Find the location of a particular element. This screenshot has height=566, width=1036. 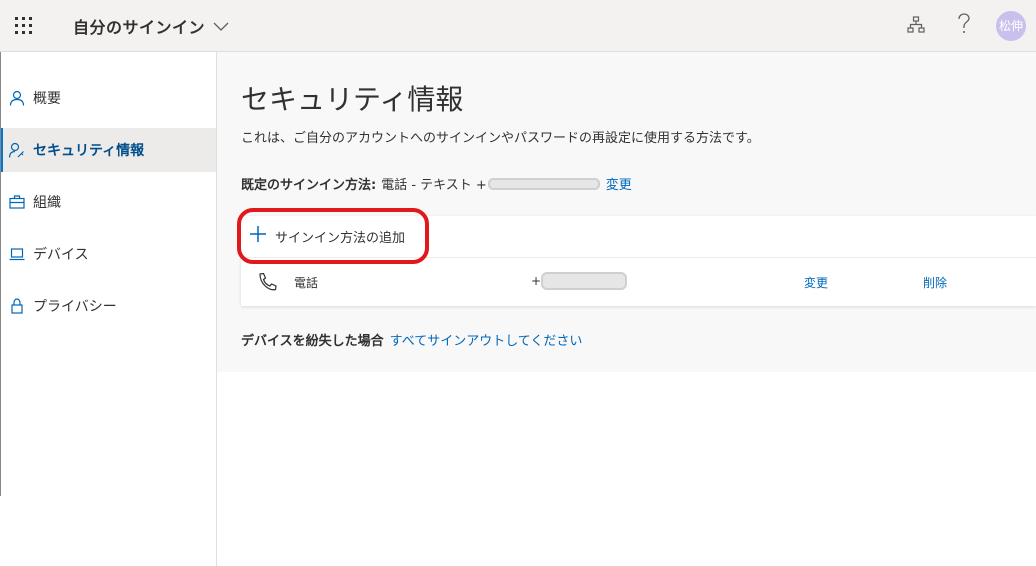

default-method-line: 既定のサインイン方法: 電話 - テキスト + 変更 is located at coordinates (436, 183).